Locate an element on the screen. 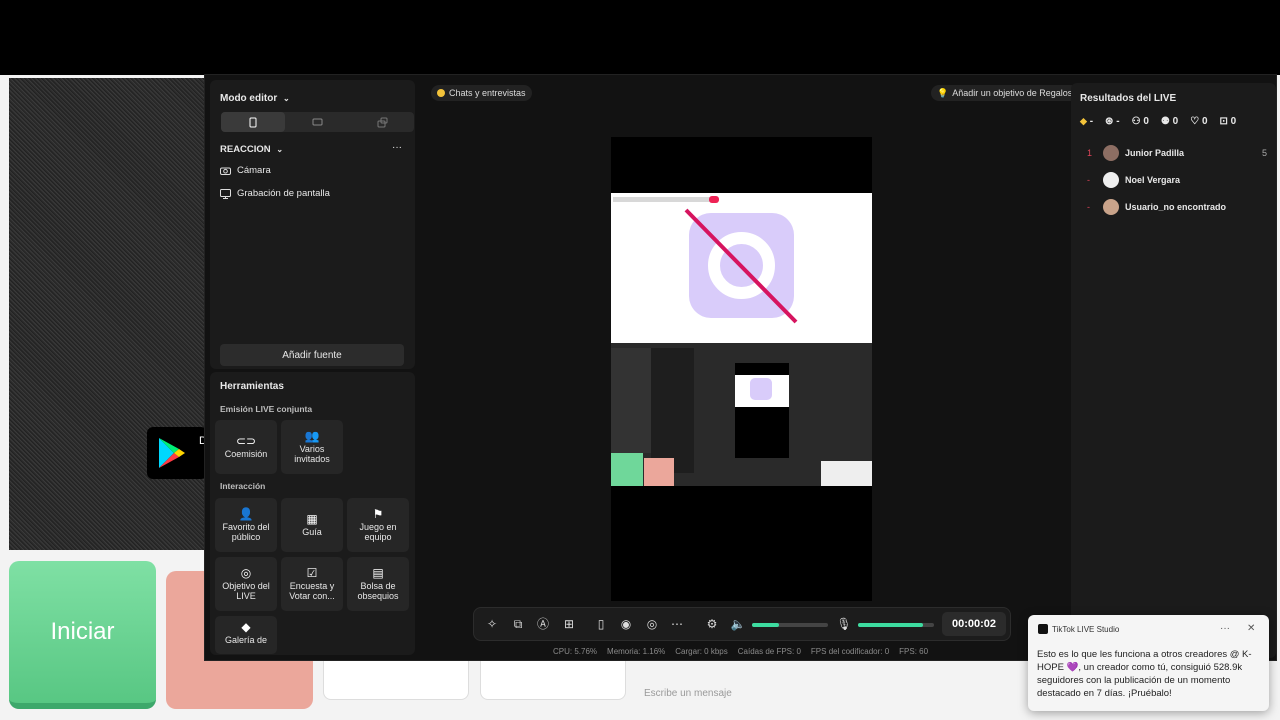  tool-label: Favorito del público is located at coordinates (246, 531).